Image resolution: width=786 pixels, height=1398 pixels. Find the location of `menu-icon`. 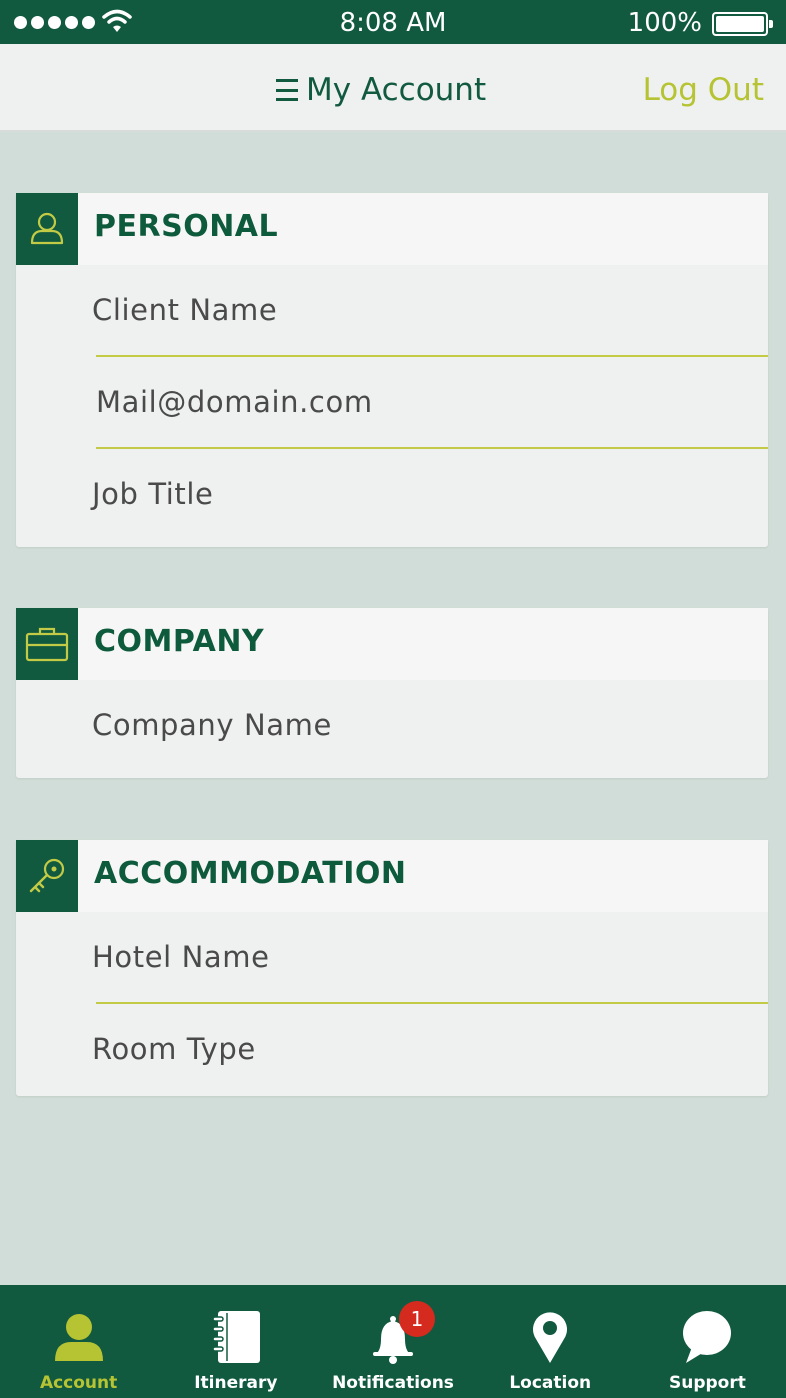

menu-icon is located at coordinates (287, 90).